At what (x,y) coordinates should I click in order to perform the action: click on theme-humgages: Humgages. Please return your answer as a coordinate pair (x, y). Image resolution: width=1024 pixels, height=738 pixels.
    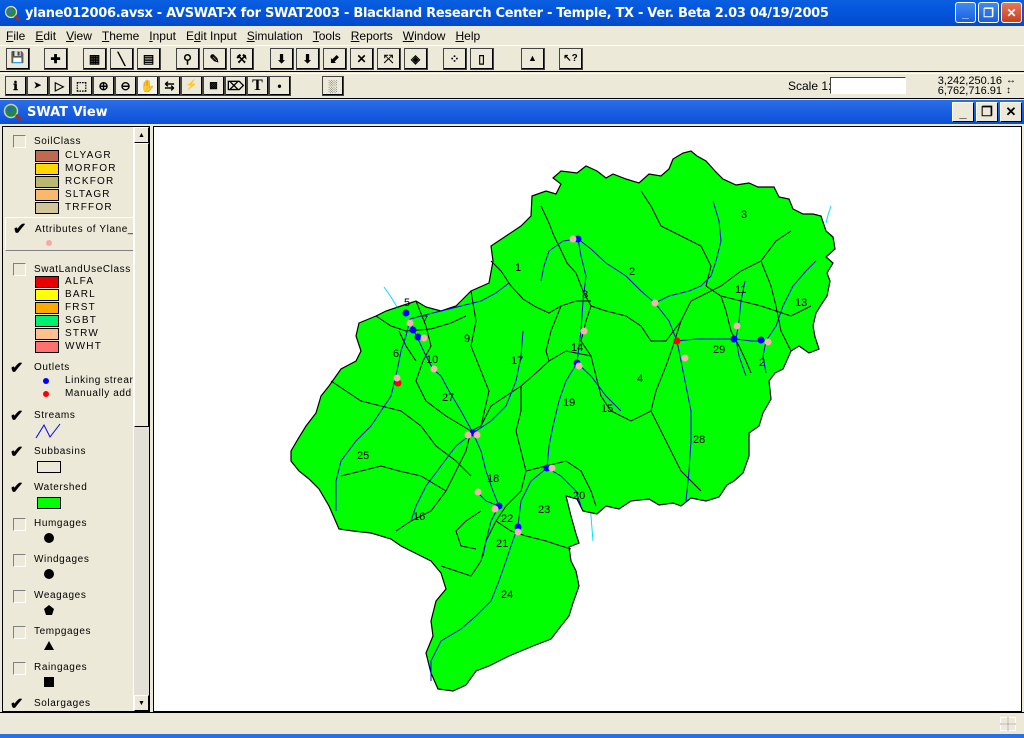
    Looking at the image, I should click on (68, 532).